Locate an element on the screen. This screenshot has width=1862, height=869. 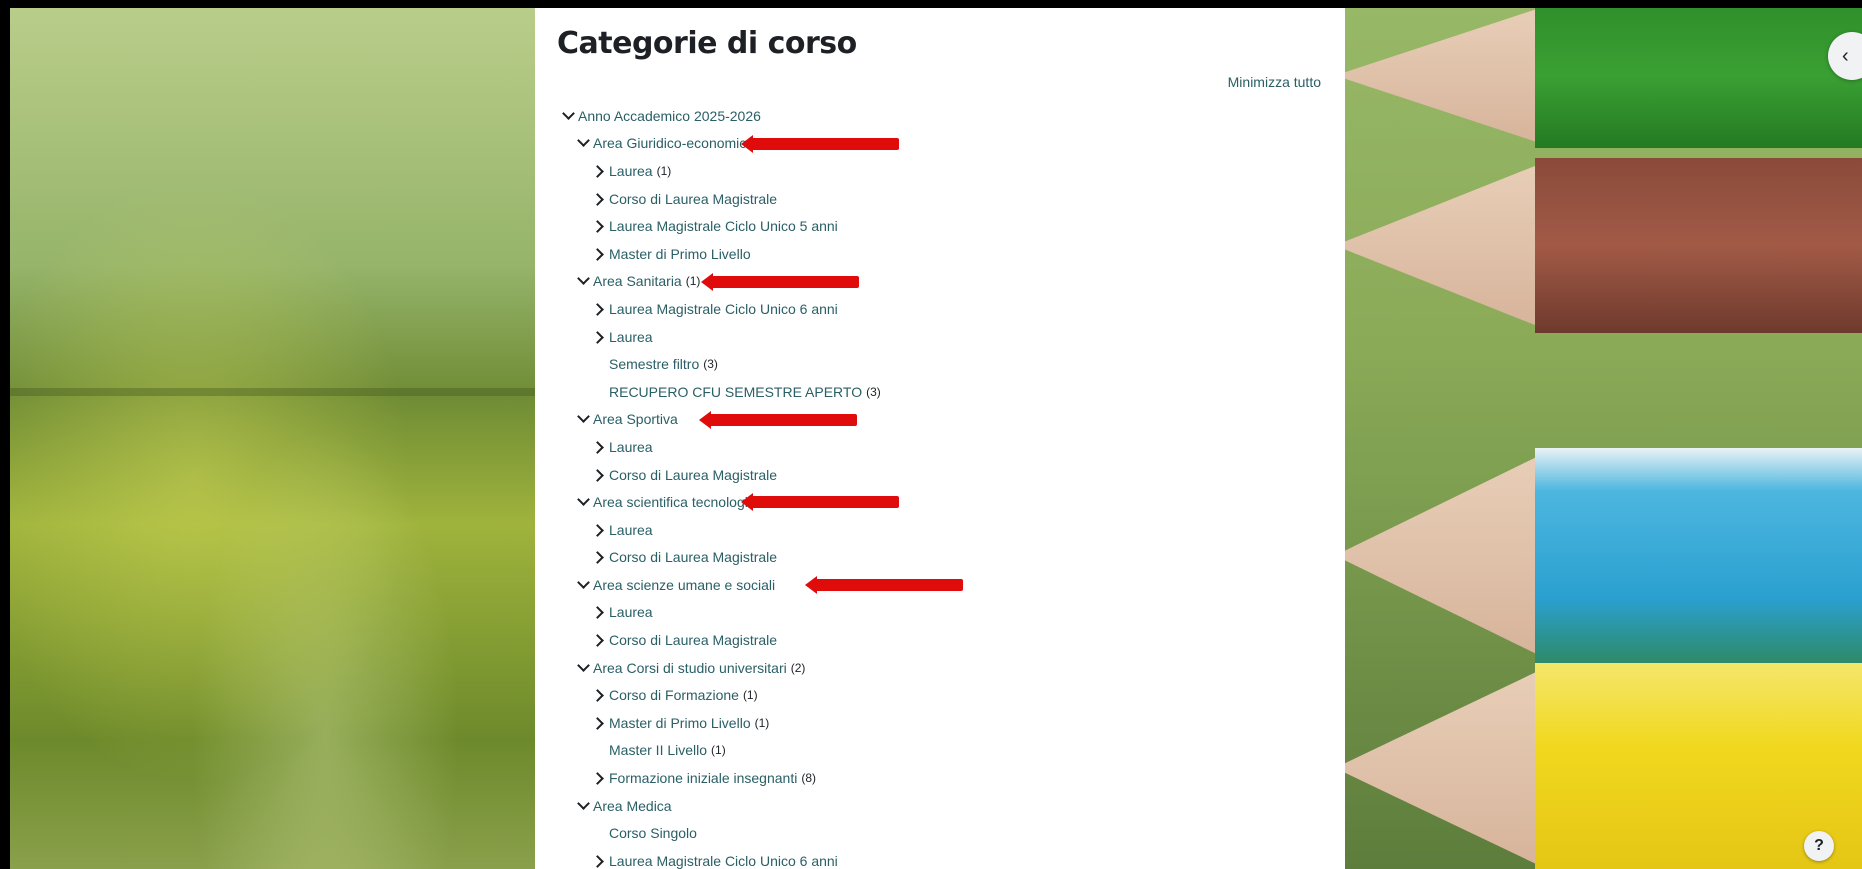
category-row: Laurea Magistrale Ciclo Unico 5 anni is located at coordinates (911, 226).